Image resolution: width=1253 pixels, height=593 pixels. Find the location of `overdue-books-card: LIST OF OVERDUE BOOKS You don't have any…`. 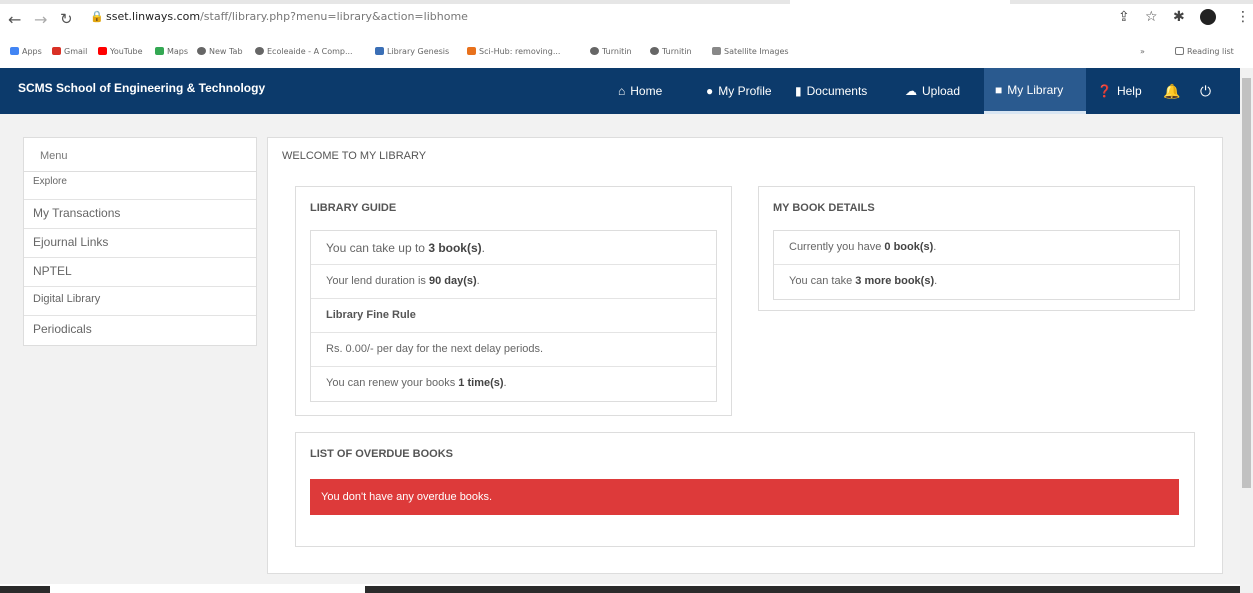

overdue-books-card: LIST OF OVERDUE BOOKS You don't have any… is located at coordinates (745, 489).